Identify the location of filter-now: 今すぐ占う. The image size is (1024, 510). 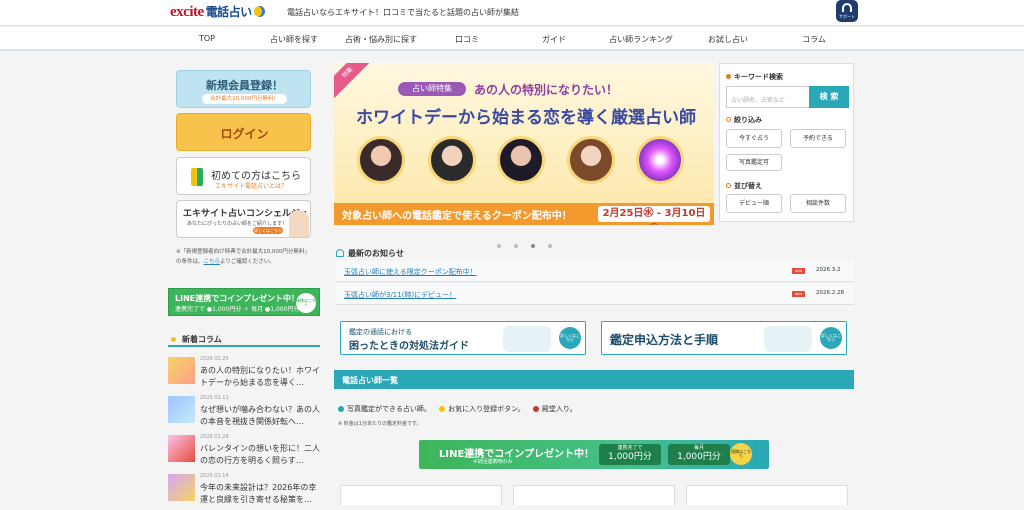
(754, 138).